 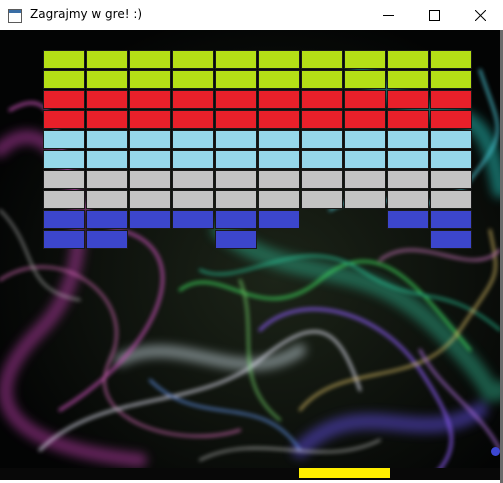 I want to click on minimize-button, so click(x=388, y=15).